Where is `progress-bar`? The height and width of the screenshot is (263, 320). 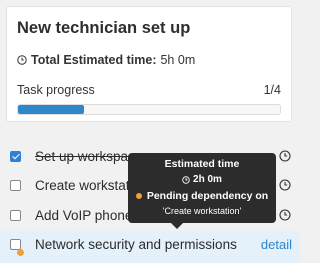 progress-bar is located at coordinates (149, 109).